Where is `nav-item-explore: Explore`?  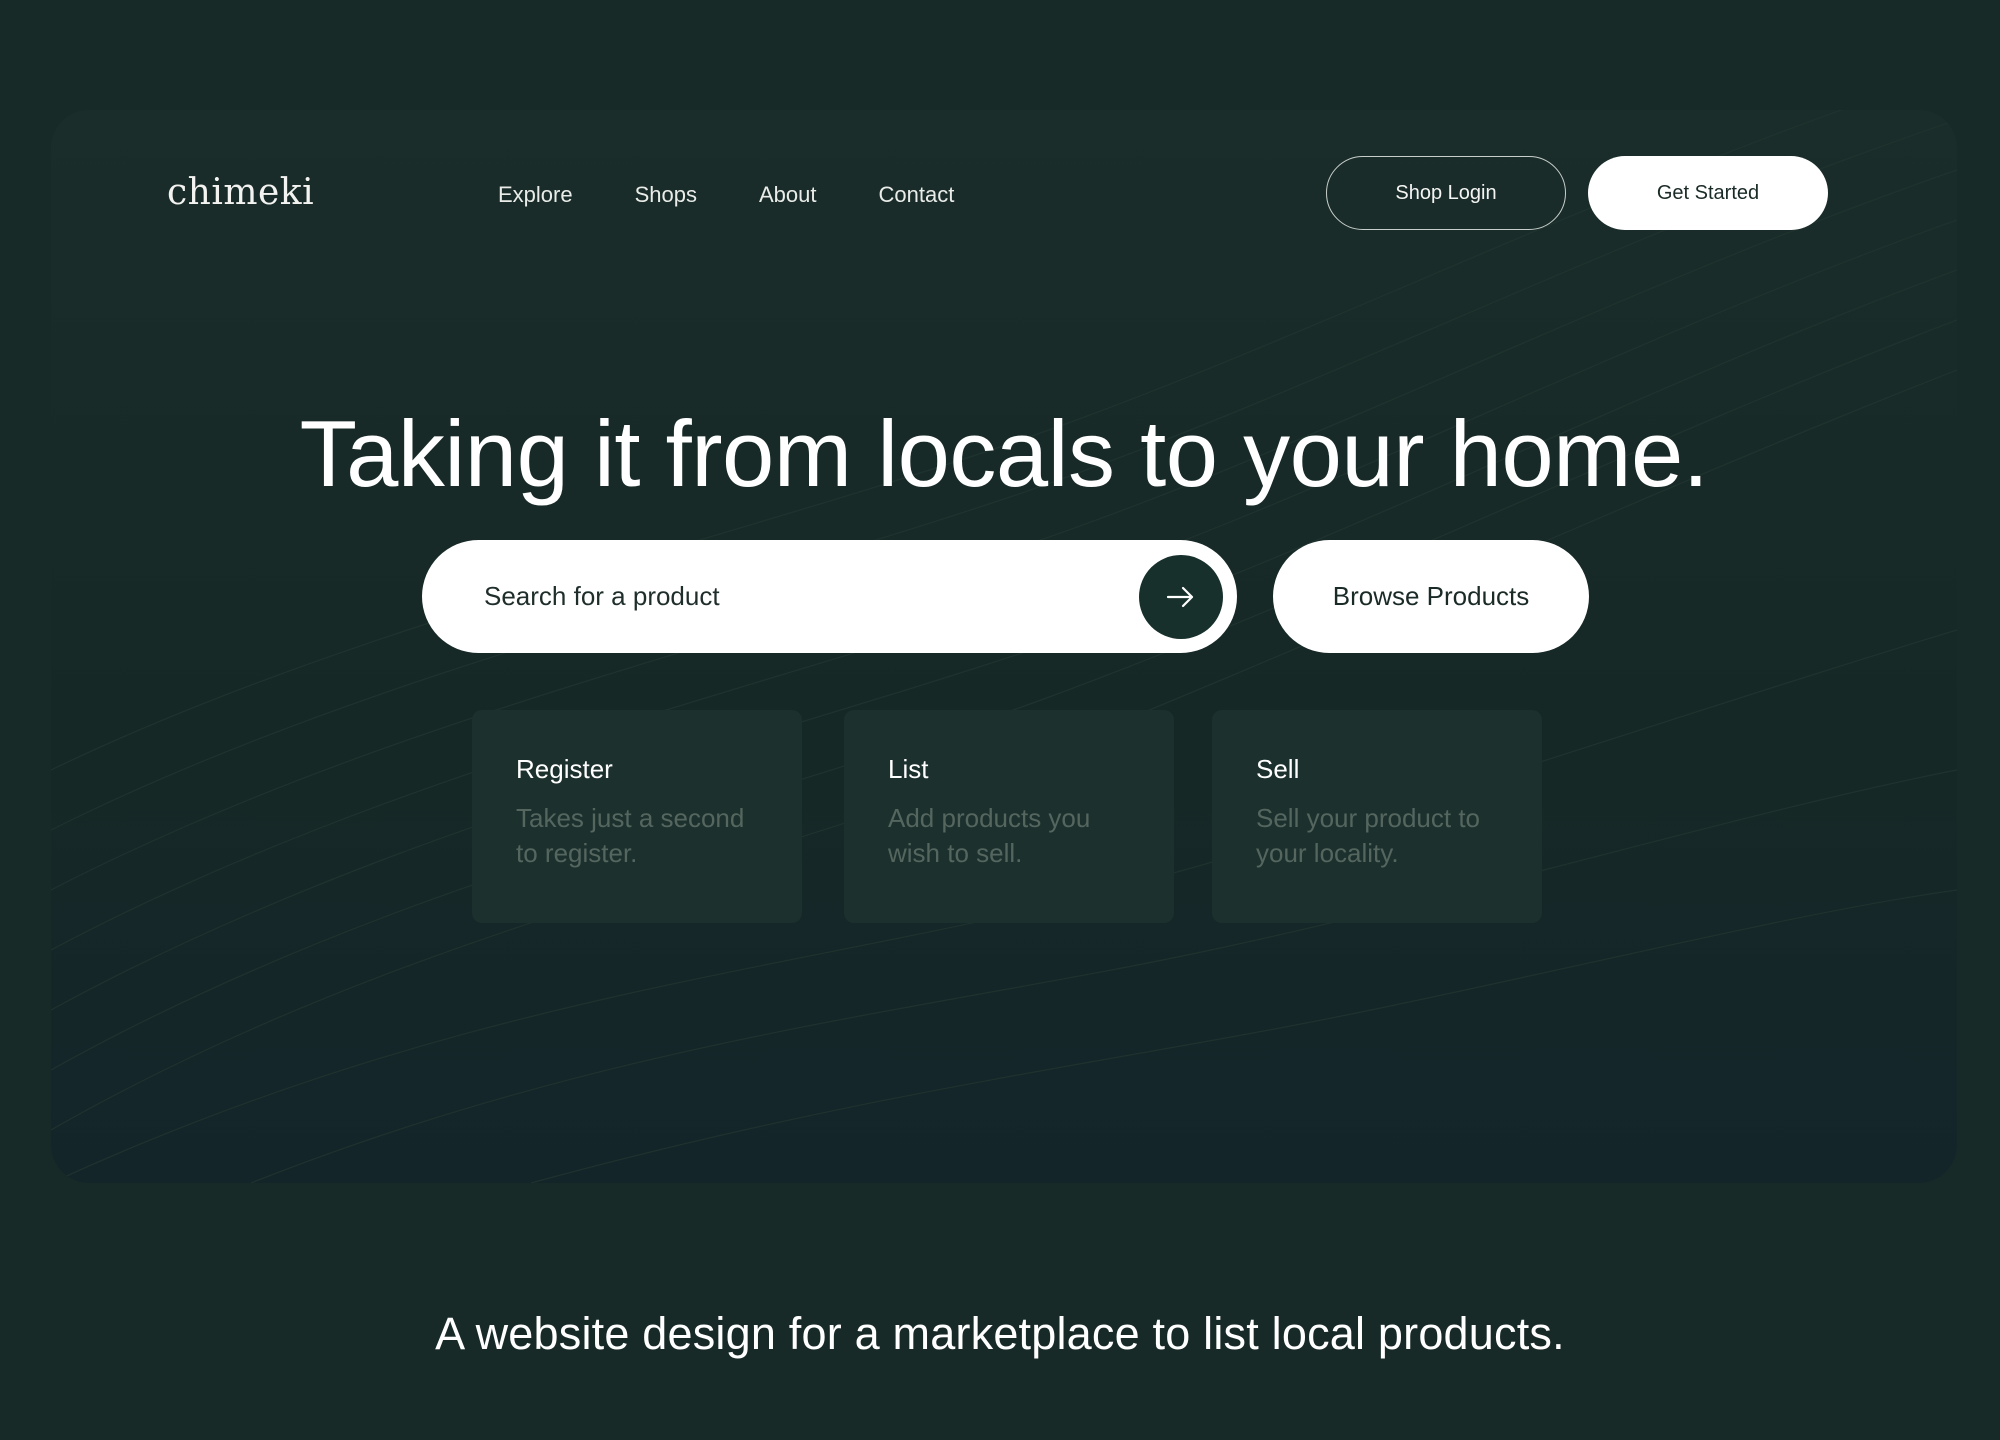
nav-item-explore: Explore is located at coordinates (535, 195).